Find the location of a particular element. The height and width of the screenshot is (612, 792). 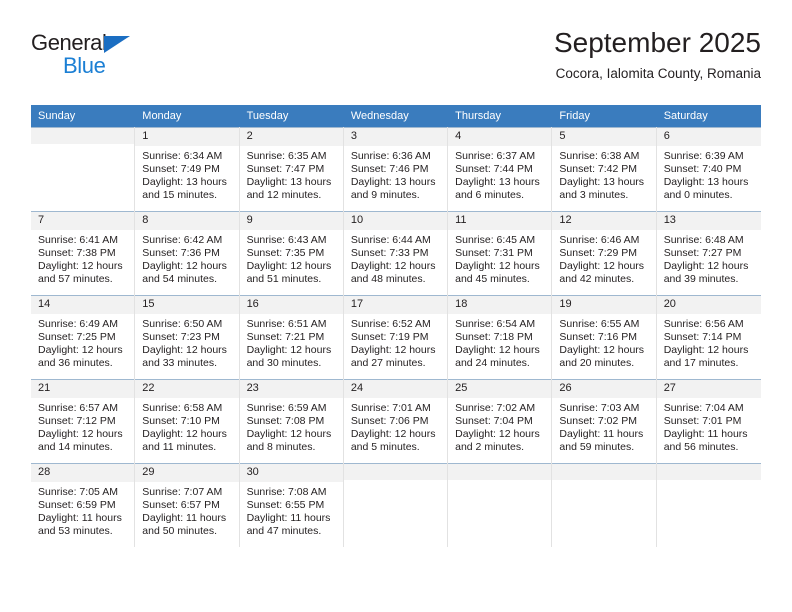

day-daylight-line2-text: and 27 minutes. is located at coordinates (388, 363).